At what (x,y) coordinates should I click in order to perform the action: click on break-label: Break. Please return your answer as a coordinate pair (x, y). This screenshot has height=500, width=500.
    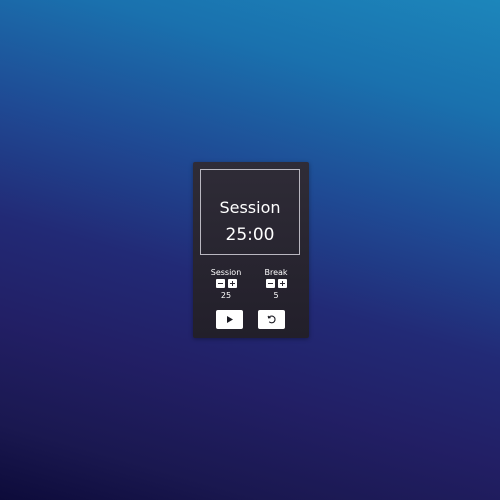
    Looking at the image, I should click on (276, 272).